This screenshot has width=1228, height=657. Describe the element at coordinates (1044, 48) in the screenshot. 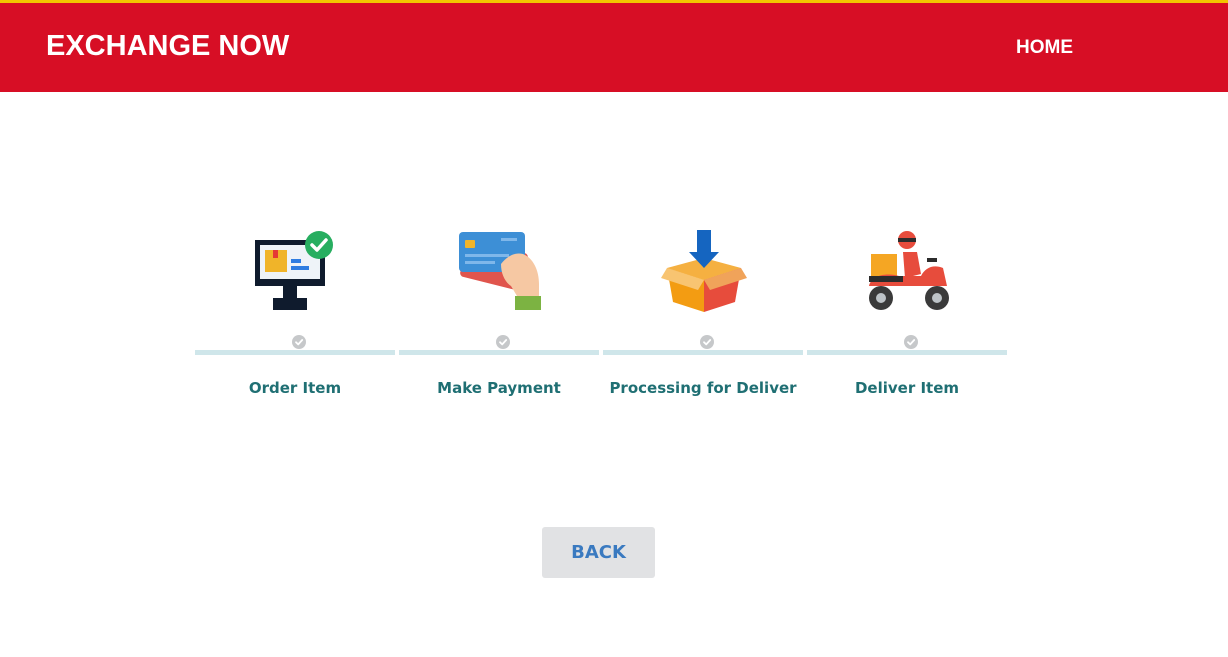

I see `nav-home-link: HOME` at that location.